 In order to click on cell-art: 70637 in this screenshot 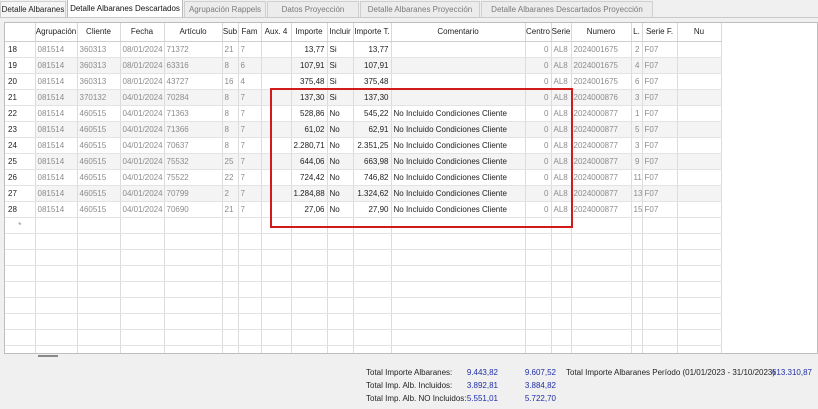, I will do `click(193, 145)`.